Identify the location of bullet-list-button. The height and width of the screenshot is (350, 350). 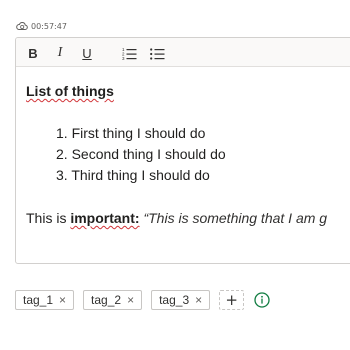
(157, 53).